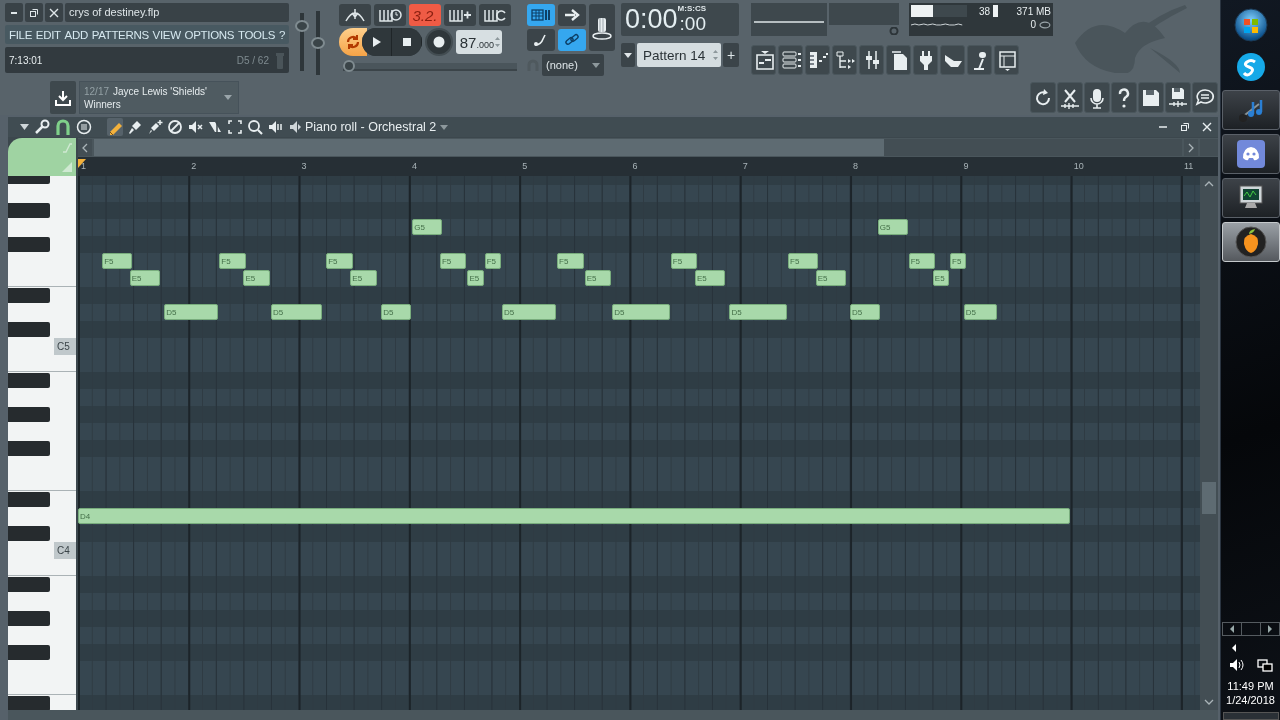 Image resolution: width=1280 pixels, height=720 pixels. I want to click on metronome-button, so click(355, 15).